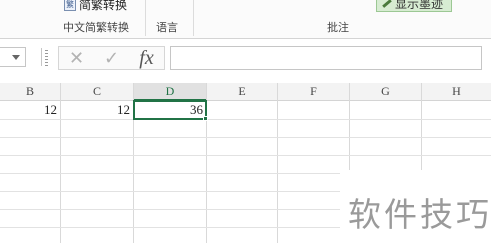  I want to click on column-header-b: B, so click(30, 92).